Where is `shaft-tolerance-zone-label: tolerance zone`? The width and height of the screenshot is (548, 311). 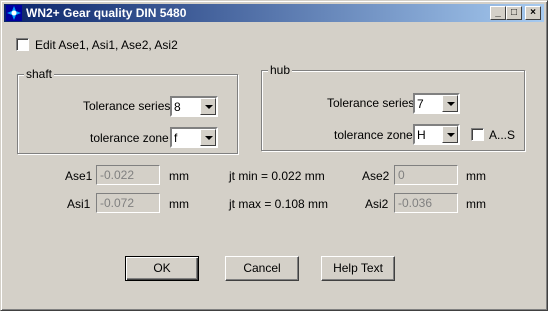 shaft-tolerance-zone-label: tolerance zone is located at coordinates (129, 138).